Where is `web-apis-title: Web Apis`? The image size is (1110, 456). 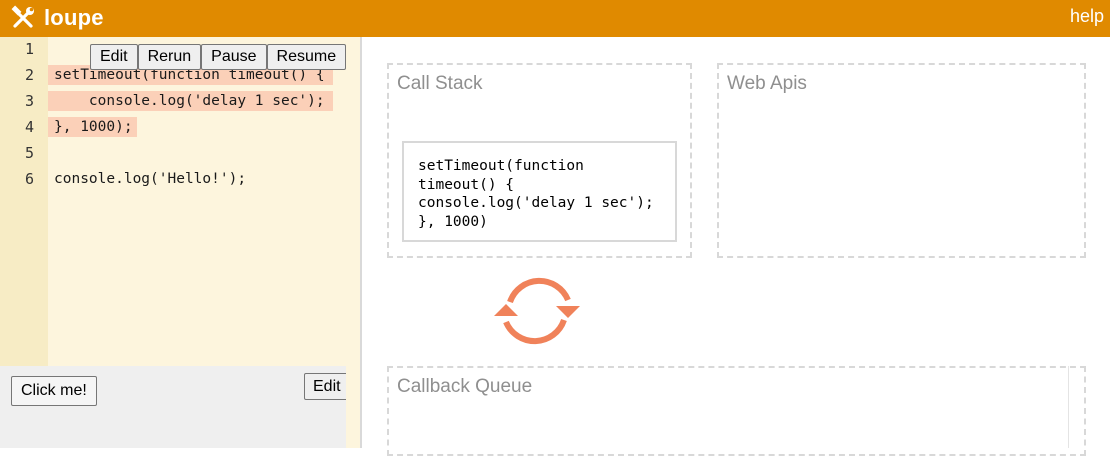
web-apis-title: Web Apis is located at coordinates (767, 83).